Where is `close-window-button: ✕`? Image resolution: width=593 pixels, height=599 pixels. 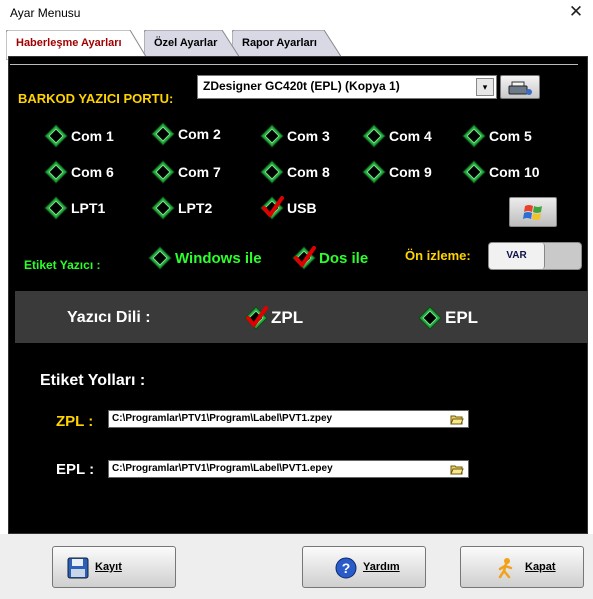
close-window-button: ✕ is located at coordinates (576, 12).